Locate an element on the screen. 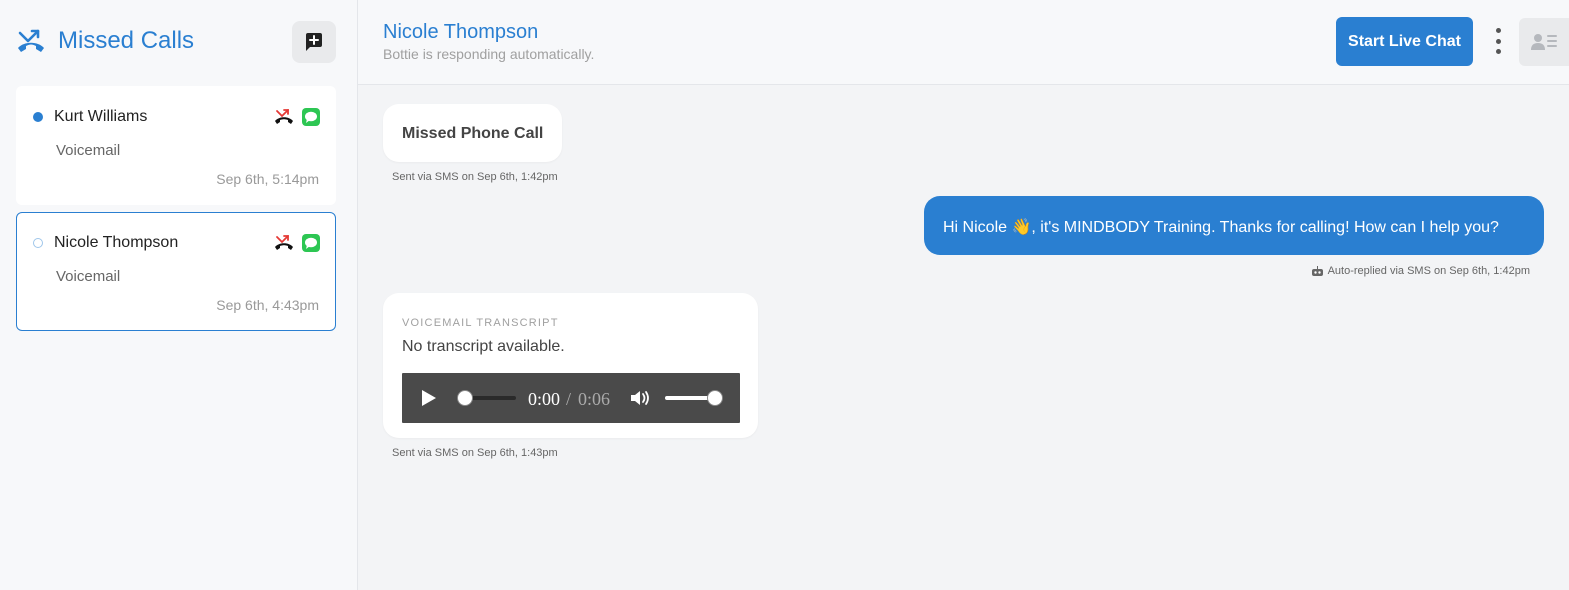 The height and width of the screenshot is (590, 1569). sidebar-header: Missed Calls is located at coordinates (178, 42).